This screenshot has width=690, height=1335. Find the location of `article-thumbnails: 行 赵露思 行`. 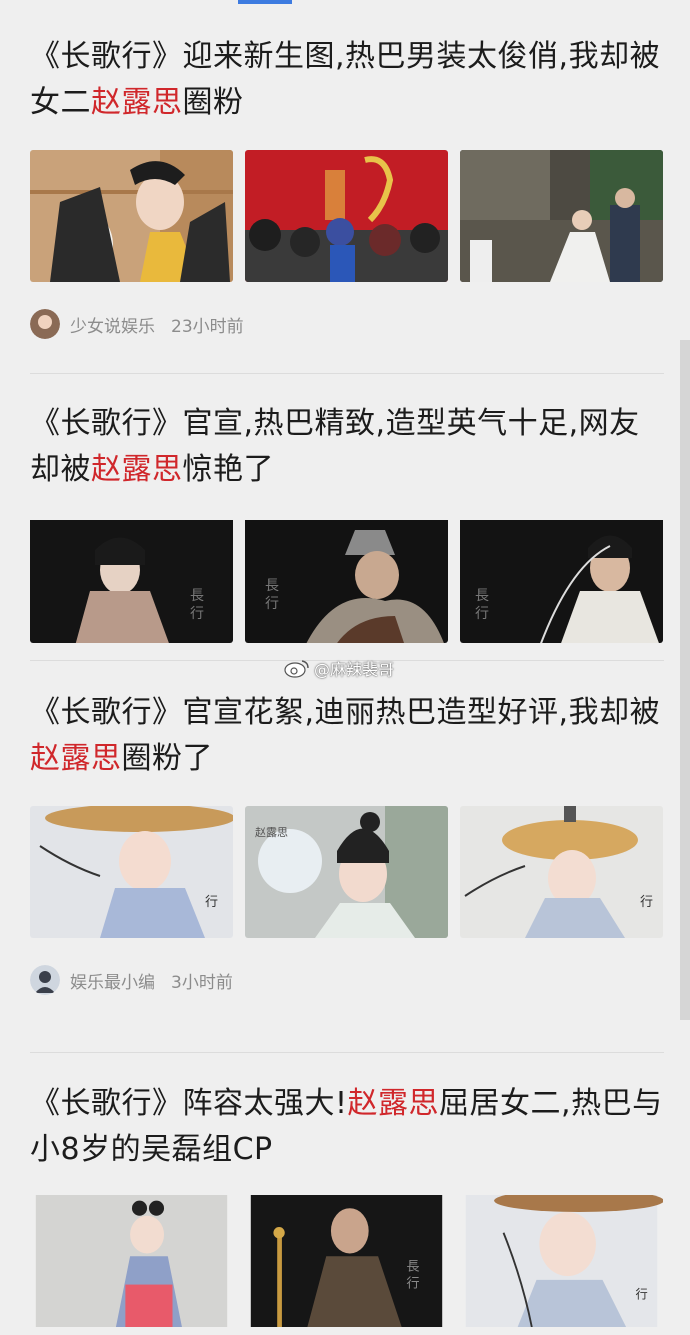

article-thumbnails: 行 赵露思 行 is located at coordinates (347, 872).